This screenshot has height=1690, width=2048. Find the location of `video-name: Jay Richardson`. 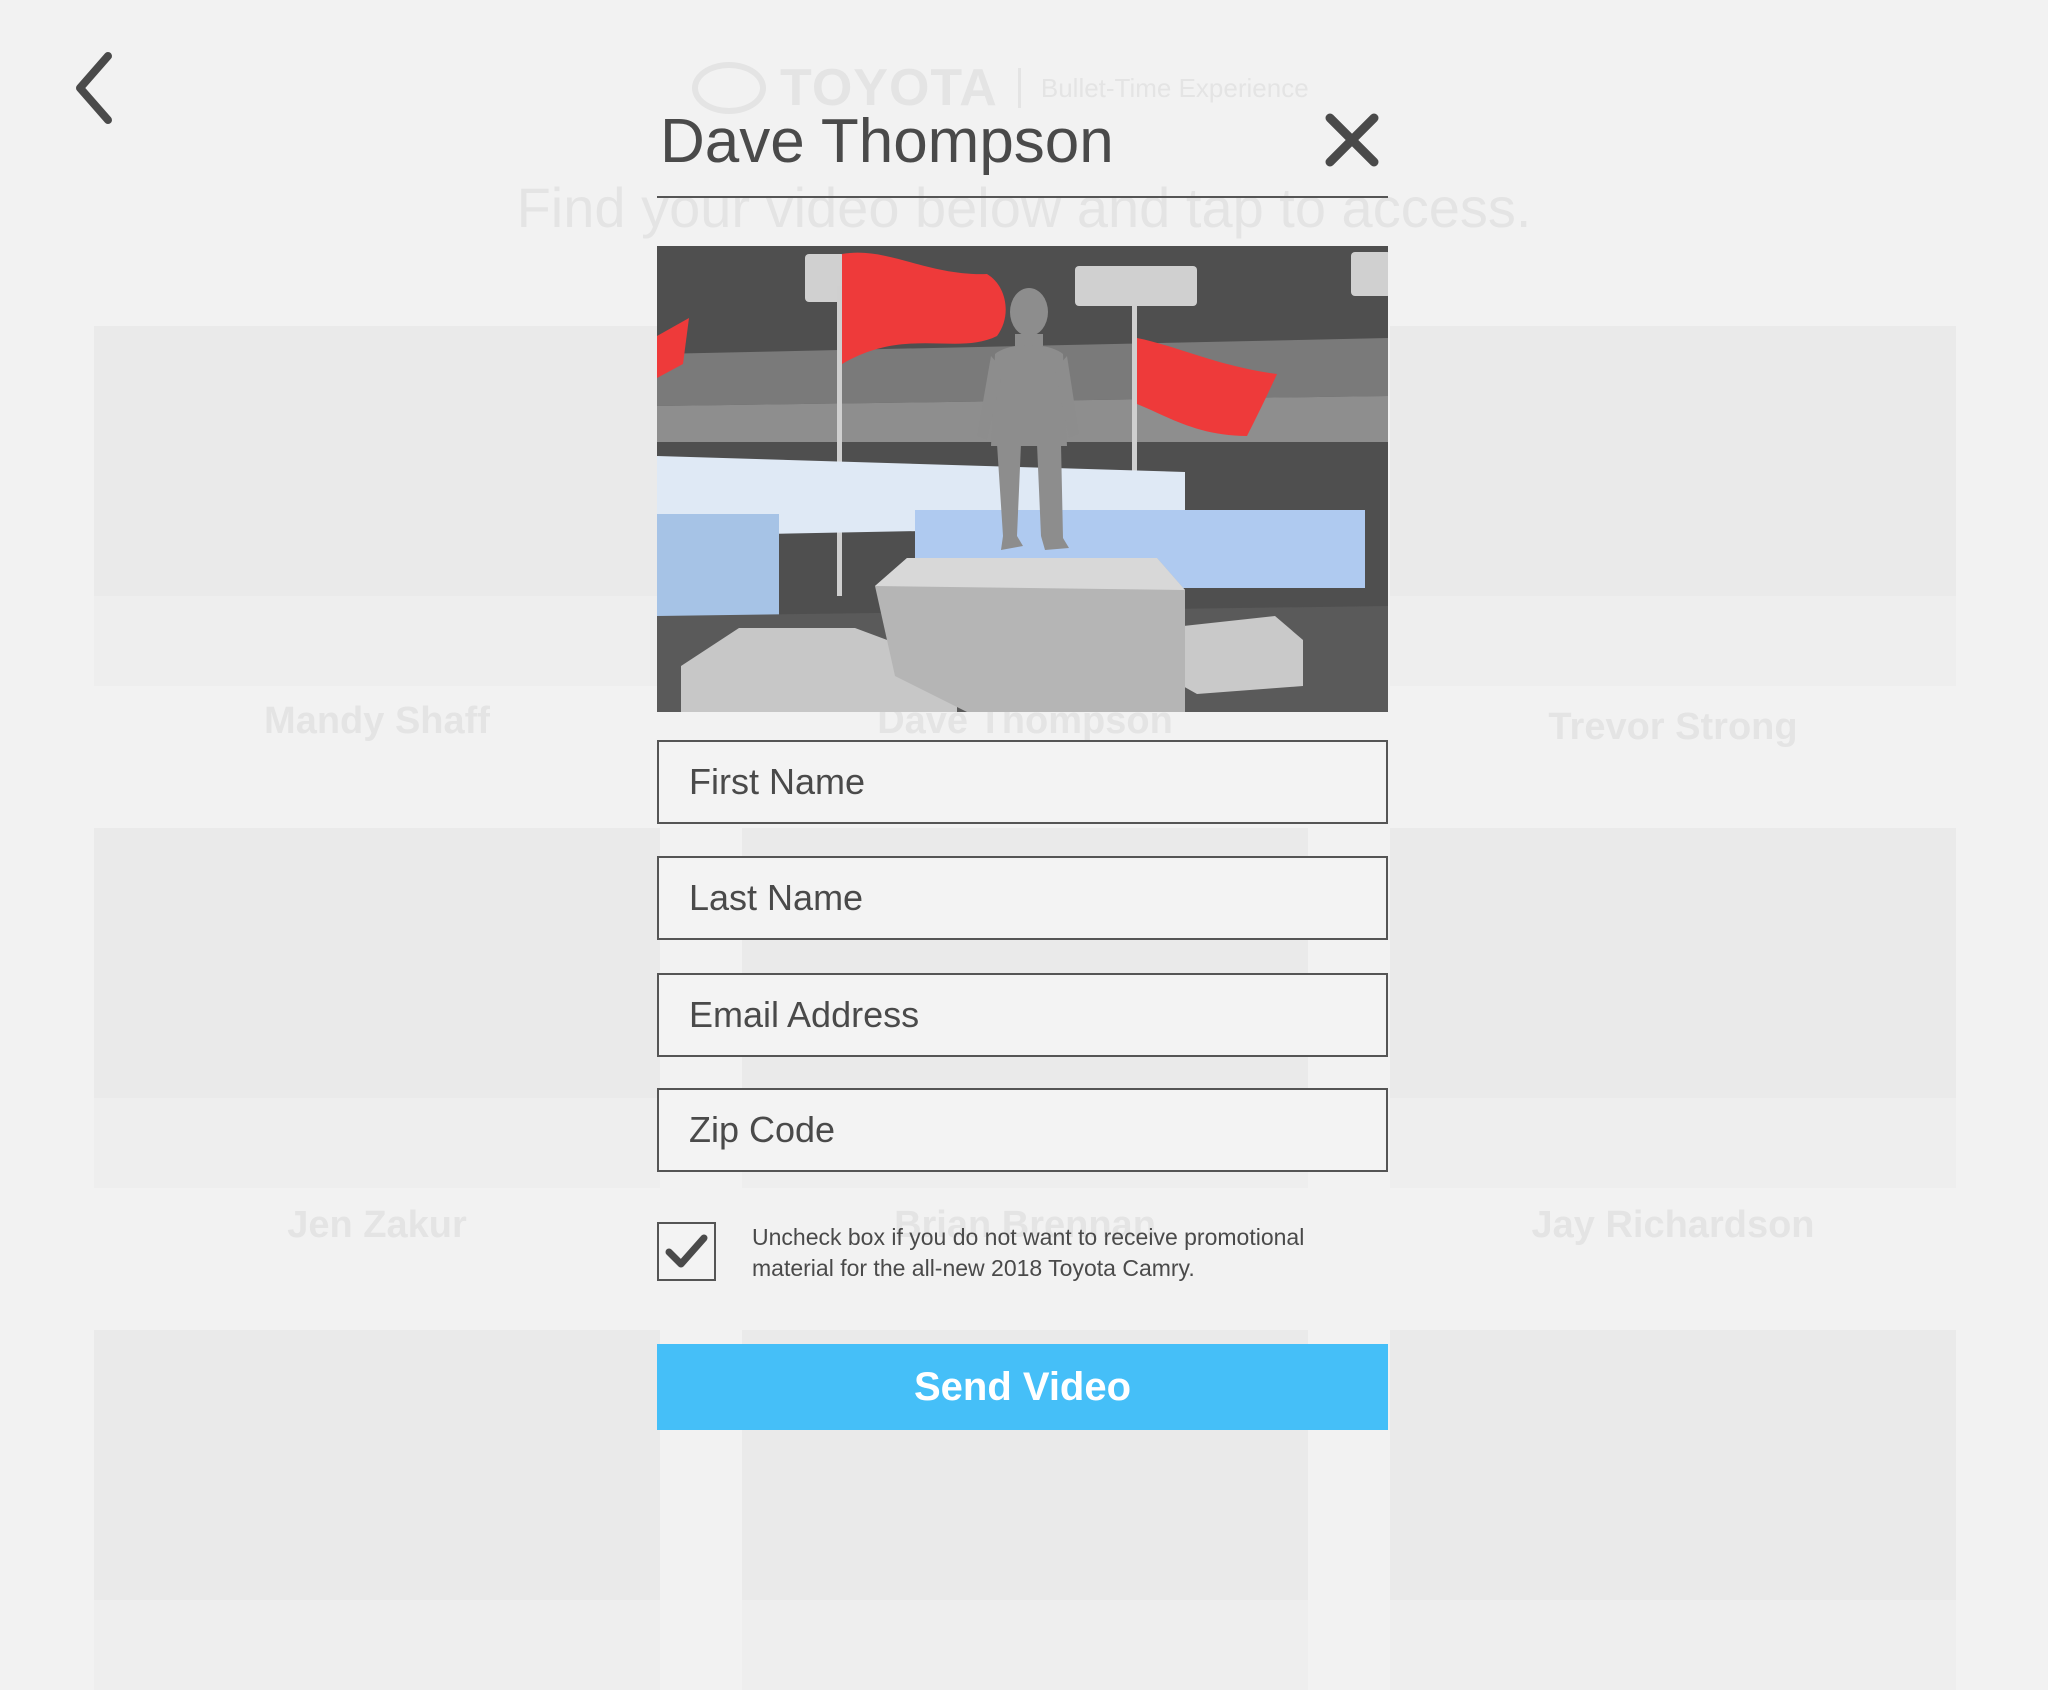

video-name: Jay Richardson is located at coordinates (1673, 1225).